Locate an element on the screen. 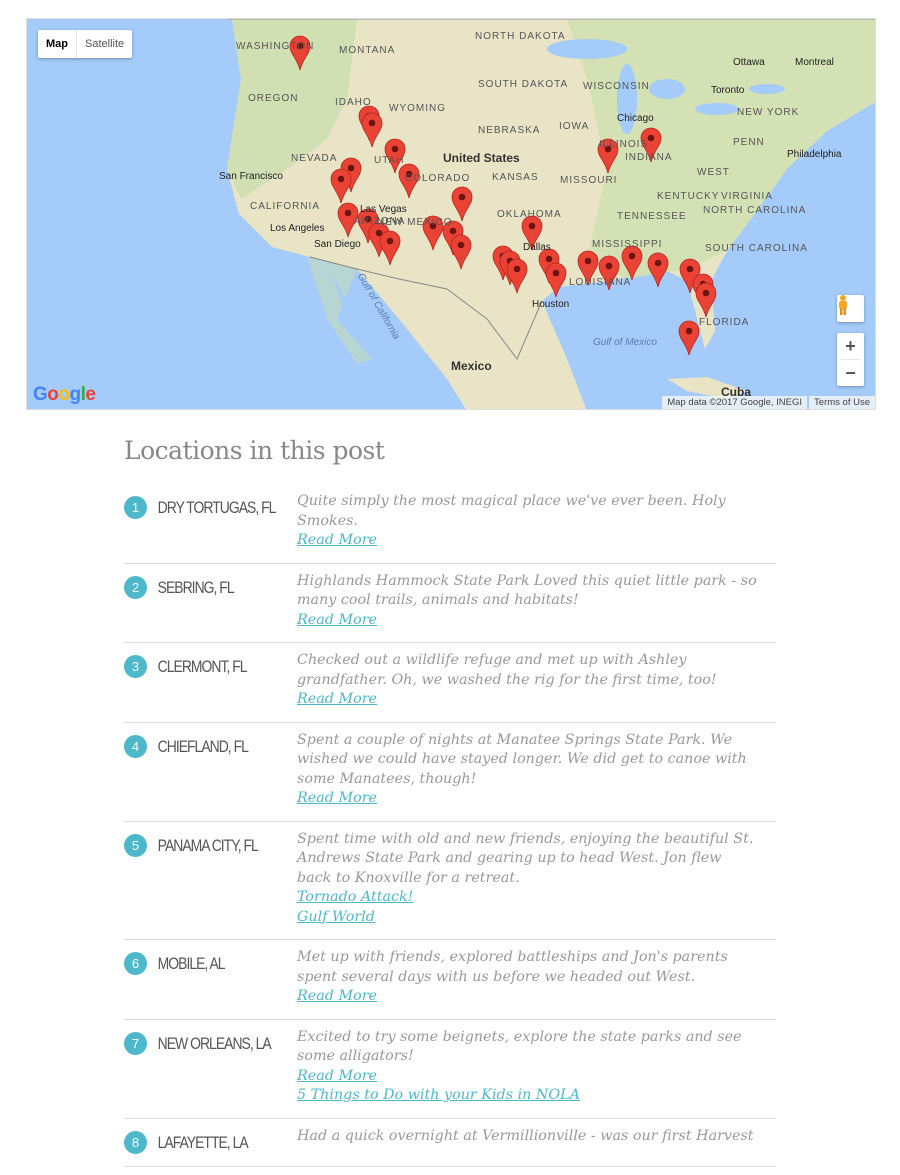 This screenshot has width=900, height=1175. map-label: INDIANA is located at coordinates (649, 157).